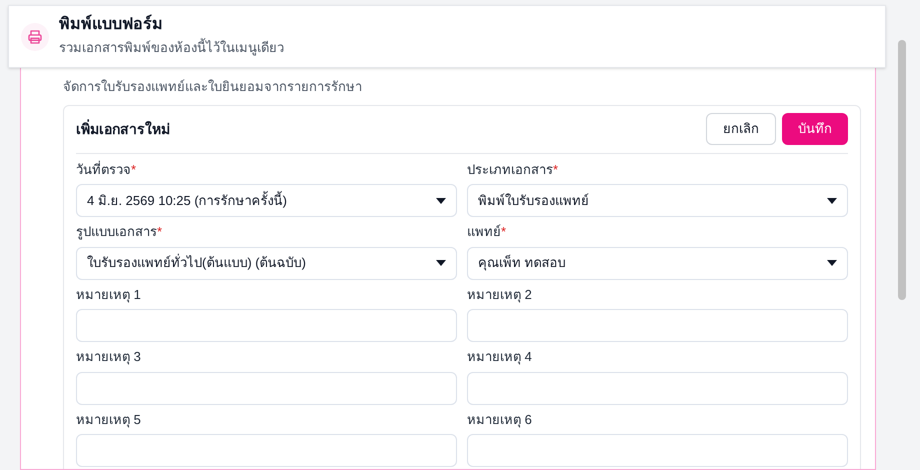  What do you see at coordinates (484, 232) in the screenshot?
I see `field-label: แพทย์` at bounding box center [484, 232].